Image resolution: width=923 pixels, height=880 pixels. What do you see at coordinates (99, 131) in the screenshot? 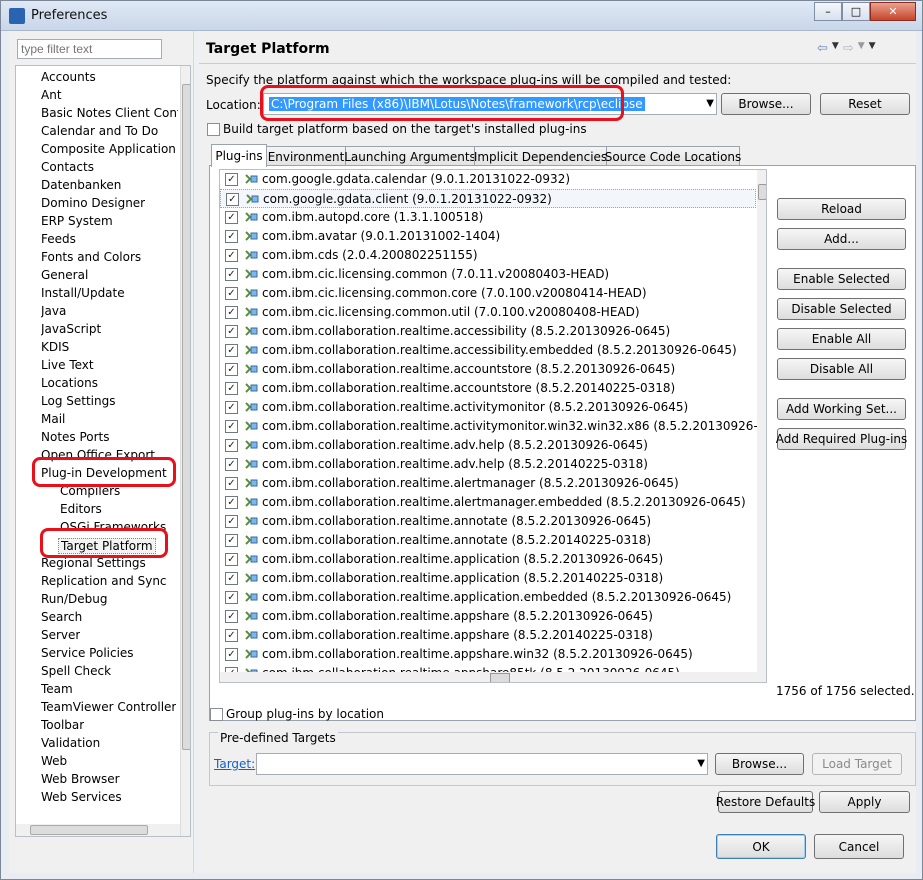
I see `tree-item: Calendar and To Do` at bounding box center [99, 131].